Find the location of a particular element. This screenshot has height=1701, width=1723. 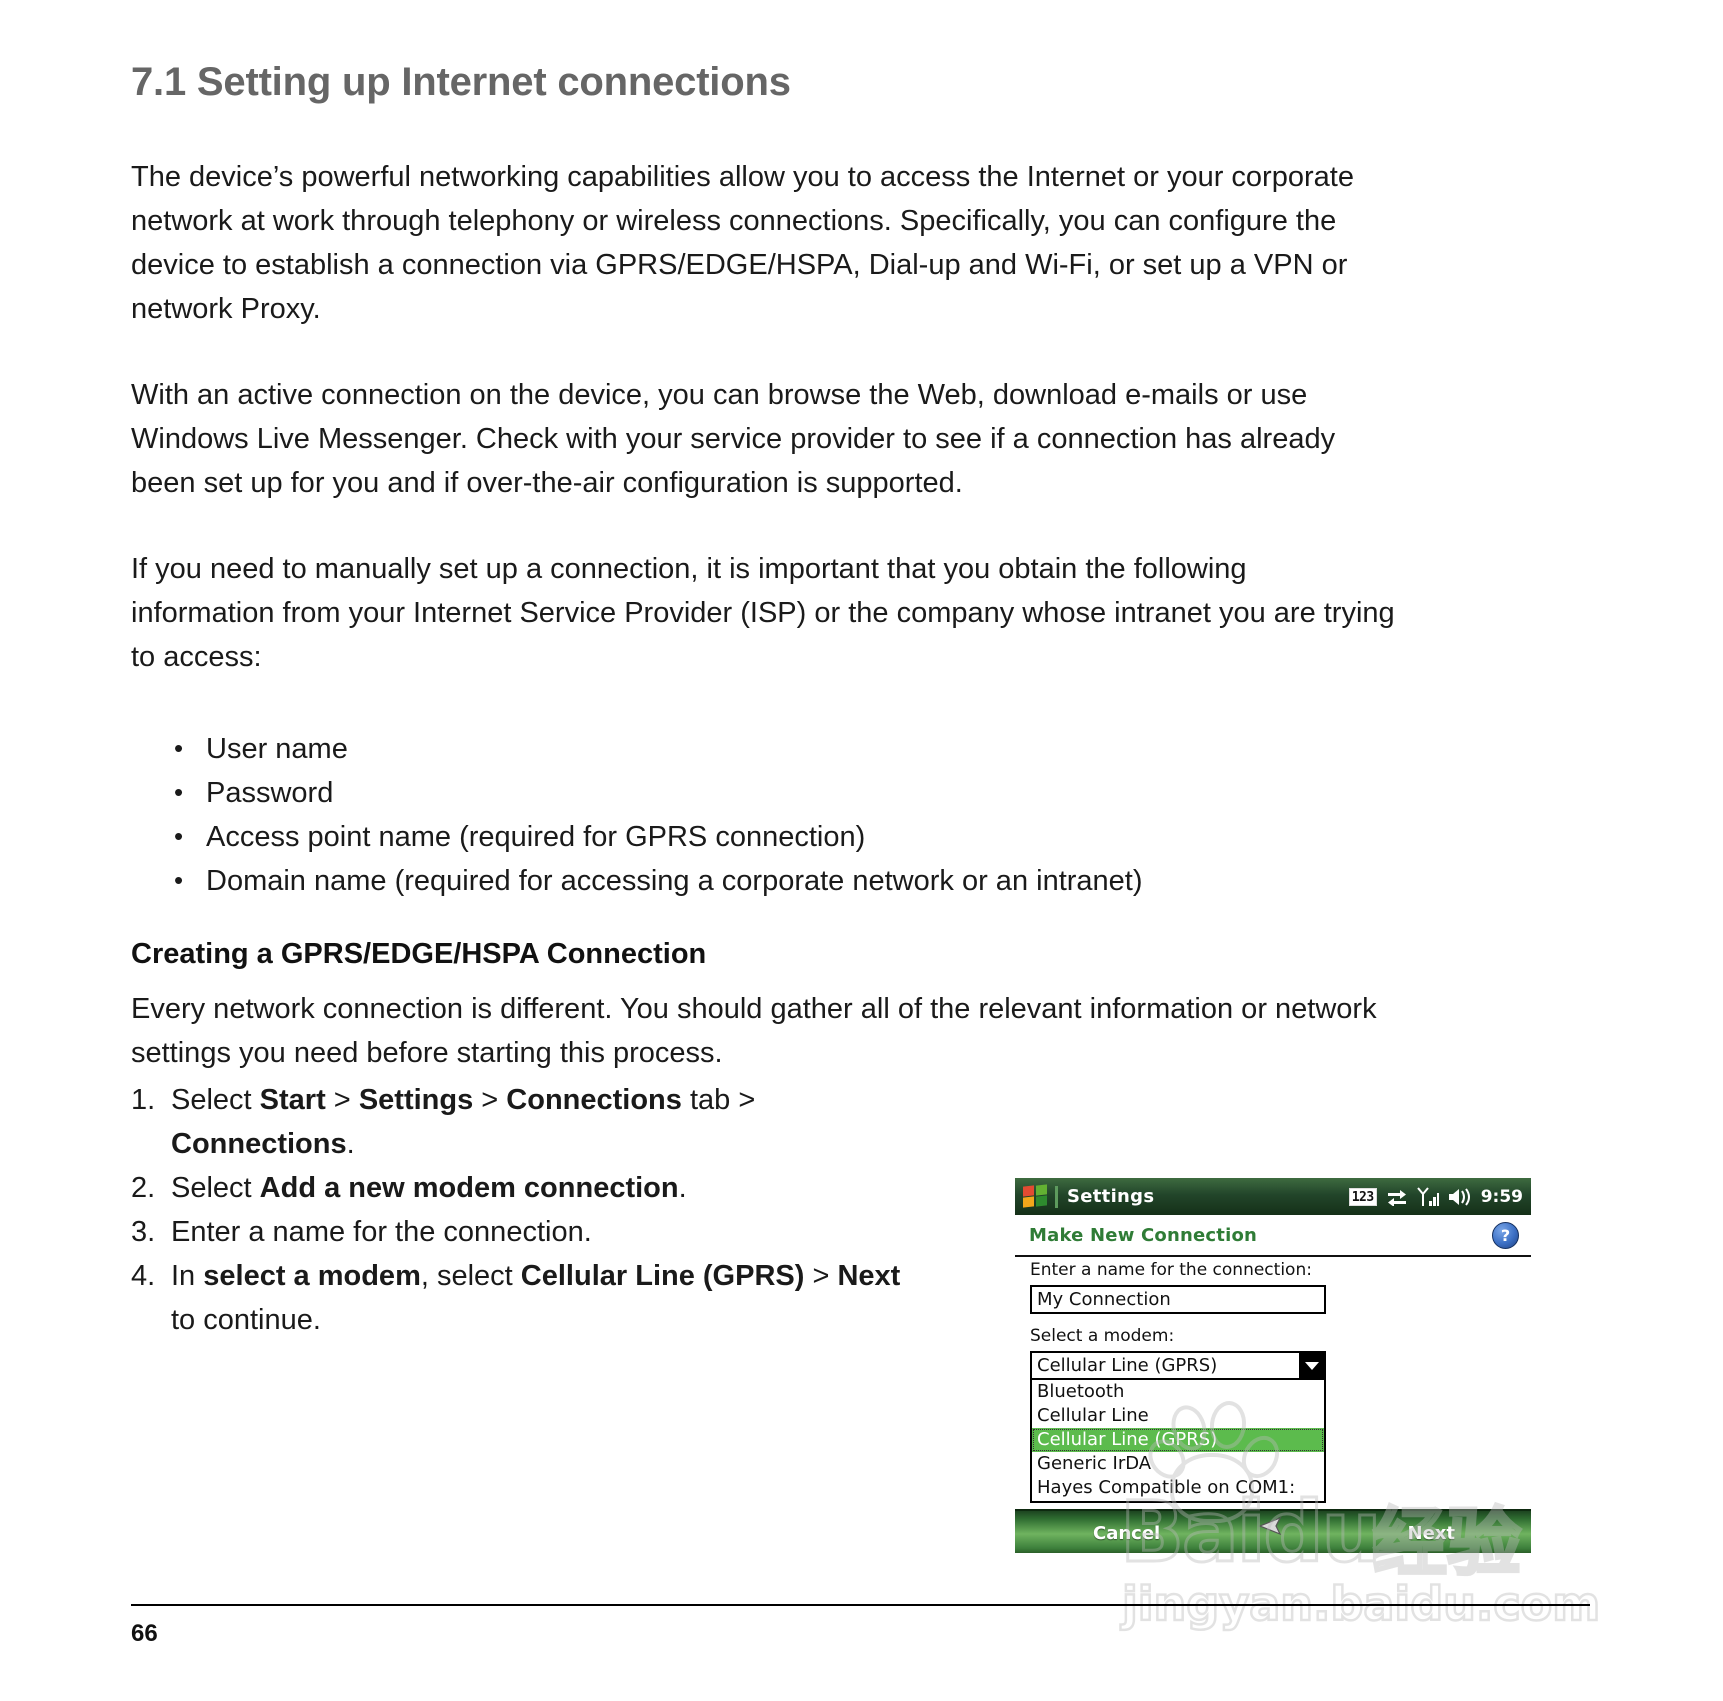

step-number: 2. is located at coordinates (143, 1188).